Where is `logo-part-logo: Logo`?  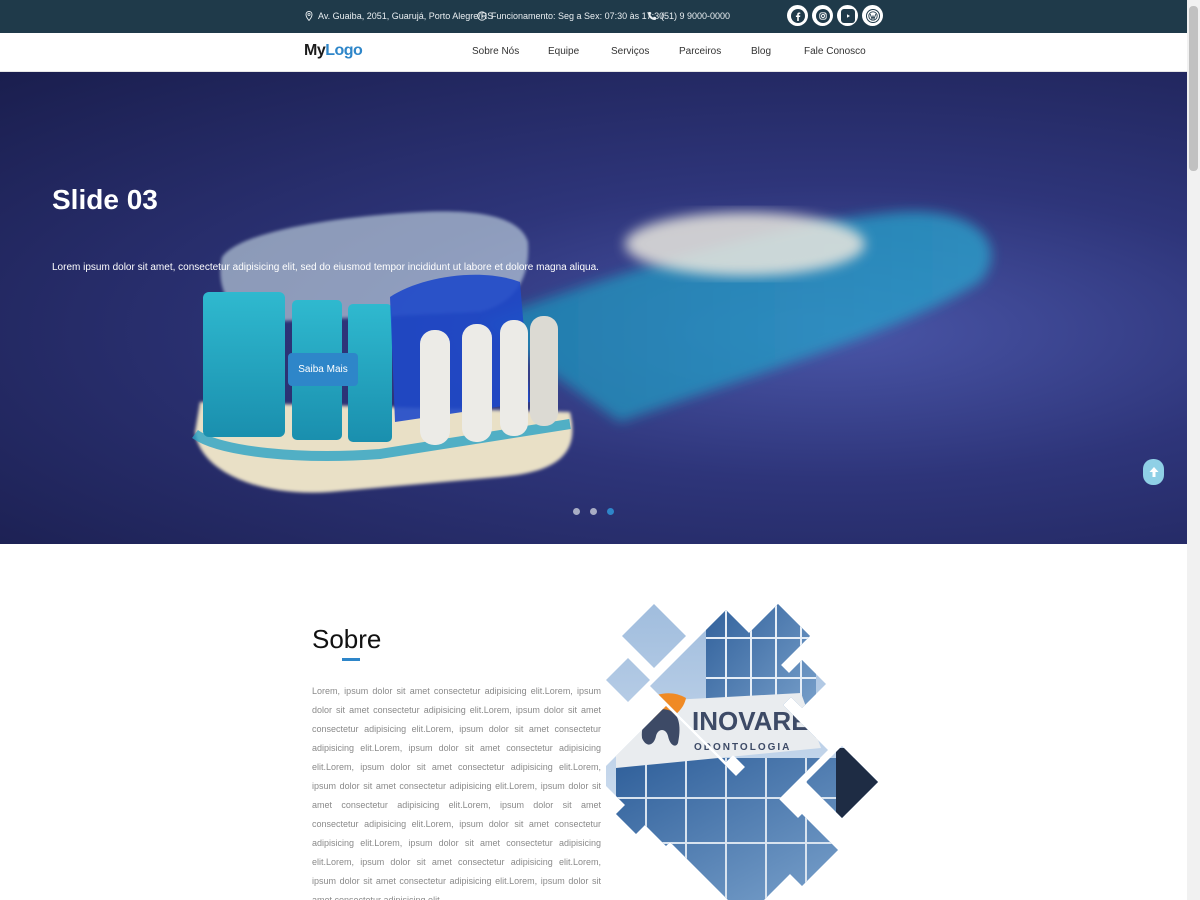
logo-part-logo: Logo is located at coordinates (344, 50).